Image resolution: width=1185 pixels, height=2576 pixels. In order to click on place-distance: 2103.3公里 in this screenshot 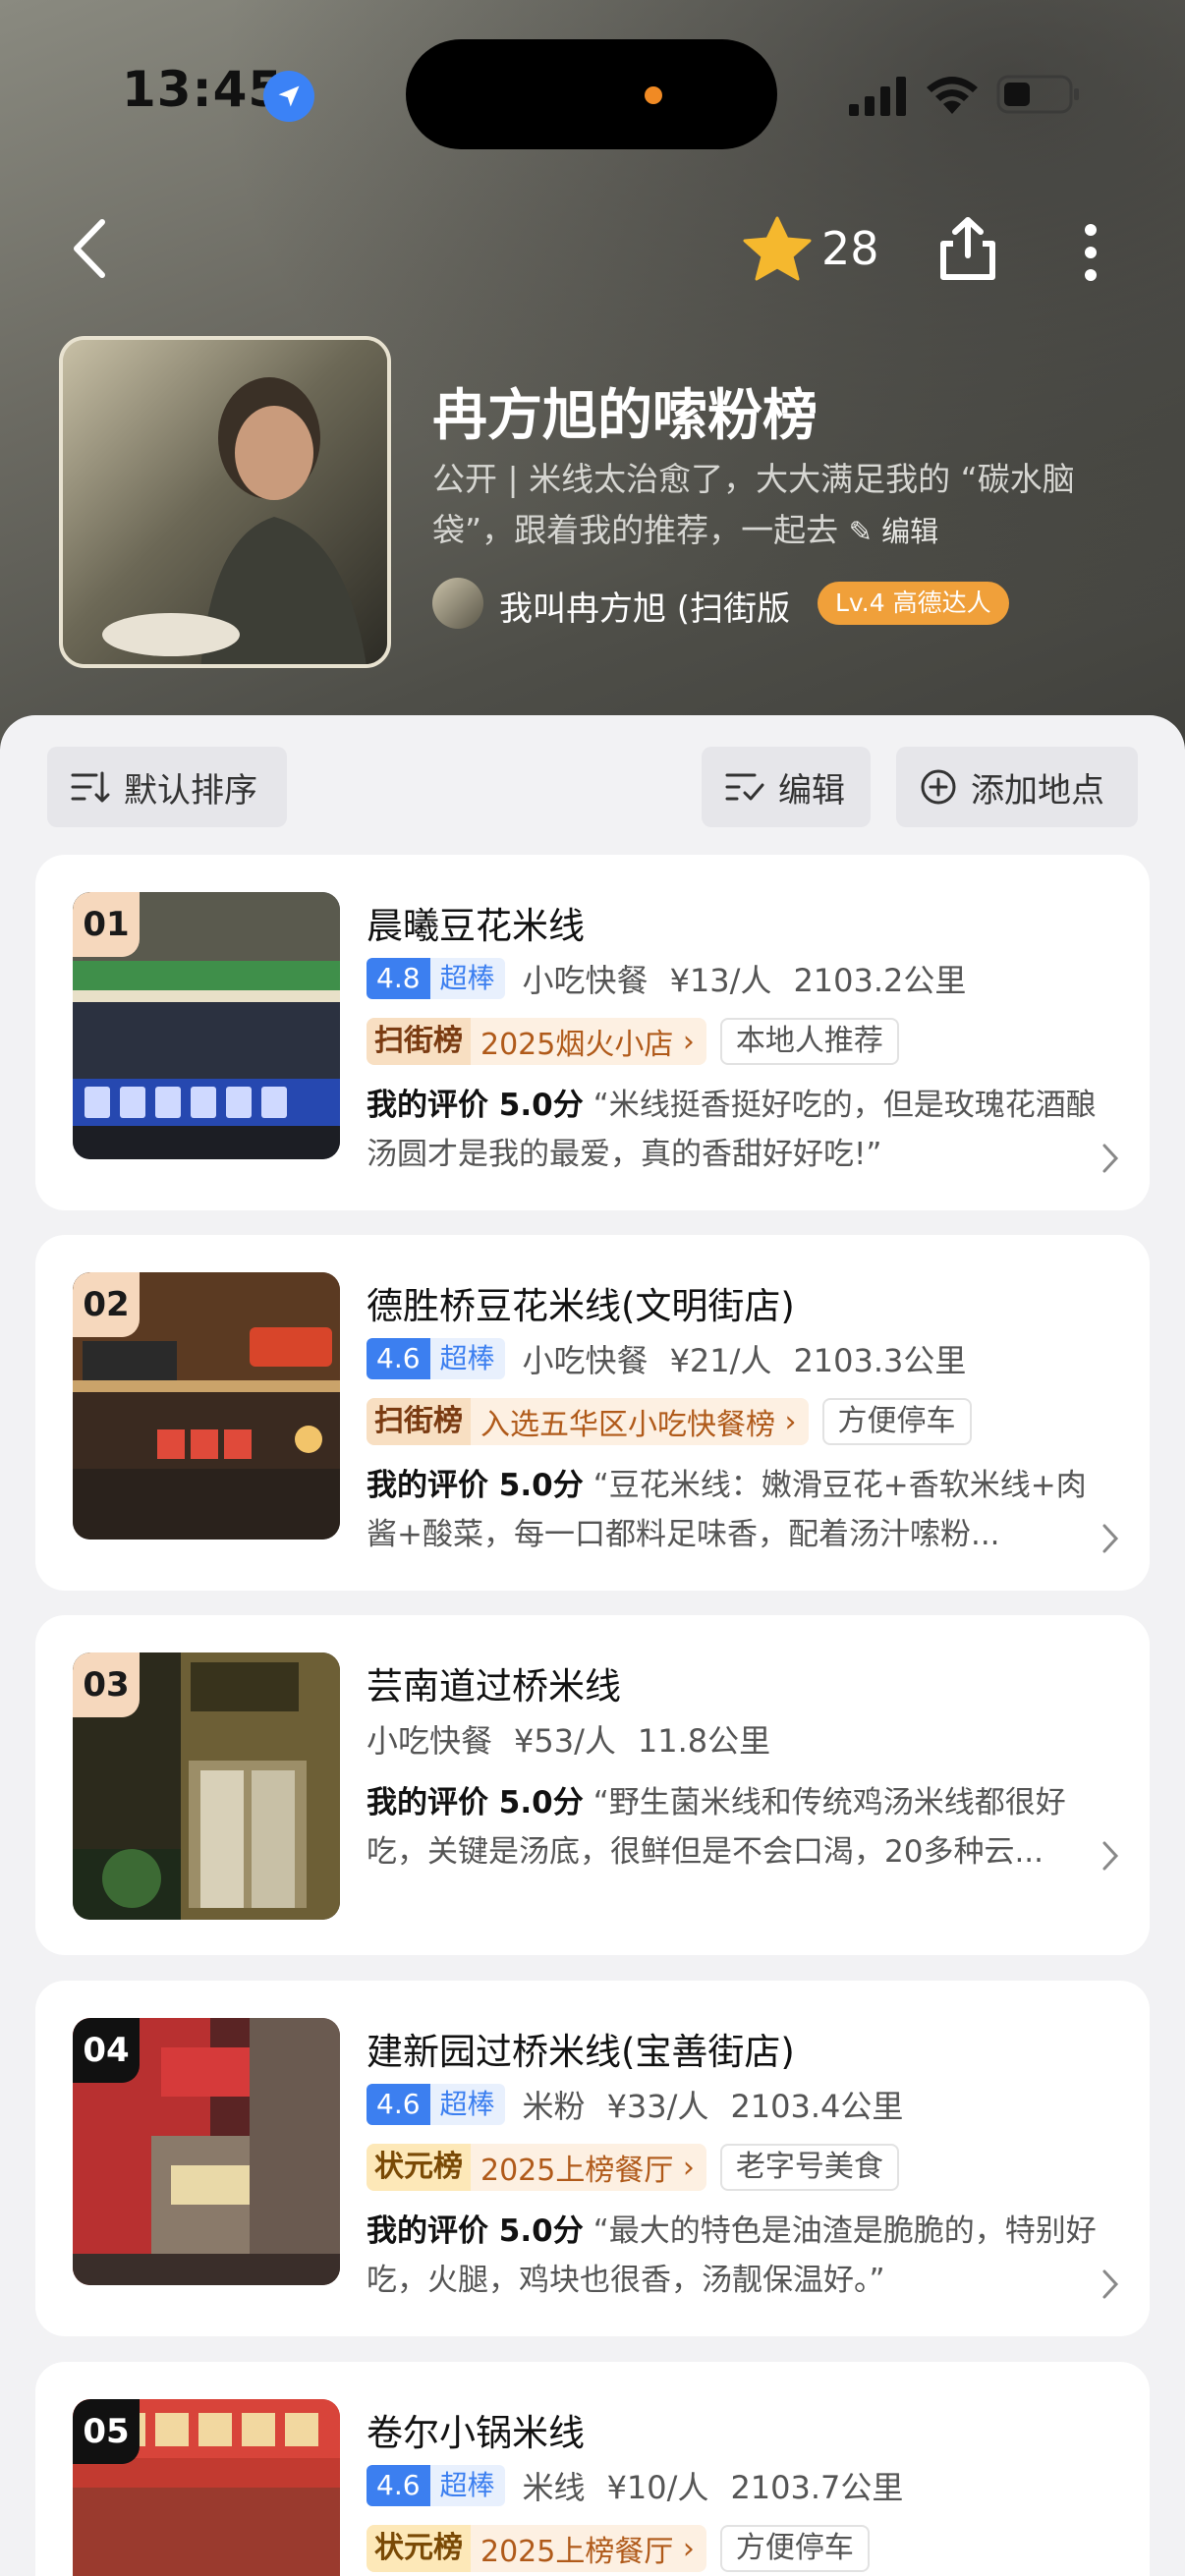, I will do `click(880, 1360)`.